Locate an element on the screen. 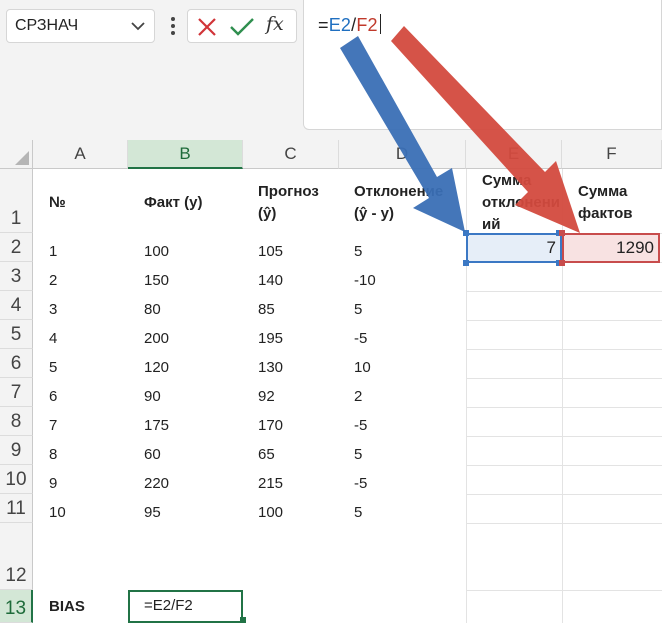 The height and width of the screenshot is (623, 662). table-cell: 65 is located at coordinates (266, 454).